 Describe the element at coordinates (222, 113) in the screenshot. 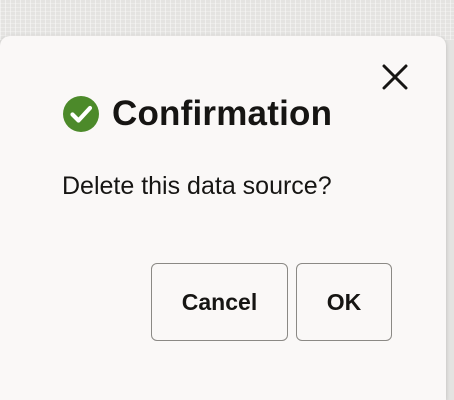

I see `dialog-title: Confirmation` at that location.